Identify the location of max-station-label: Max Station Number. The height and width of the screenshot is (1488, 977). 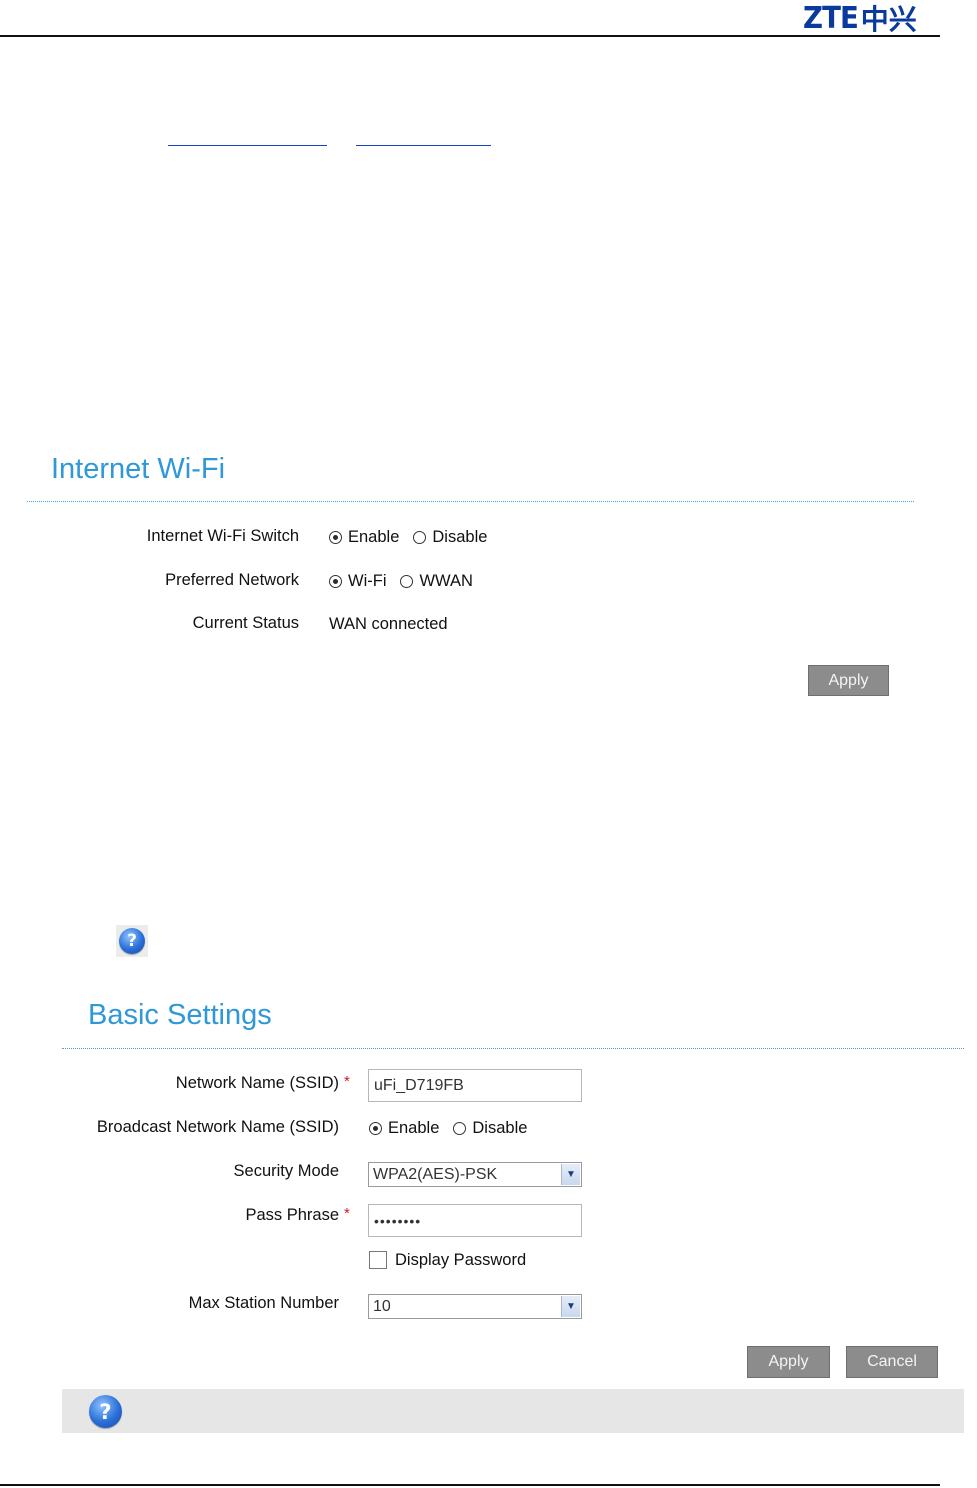
(263, 1303).